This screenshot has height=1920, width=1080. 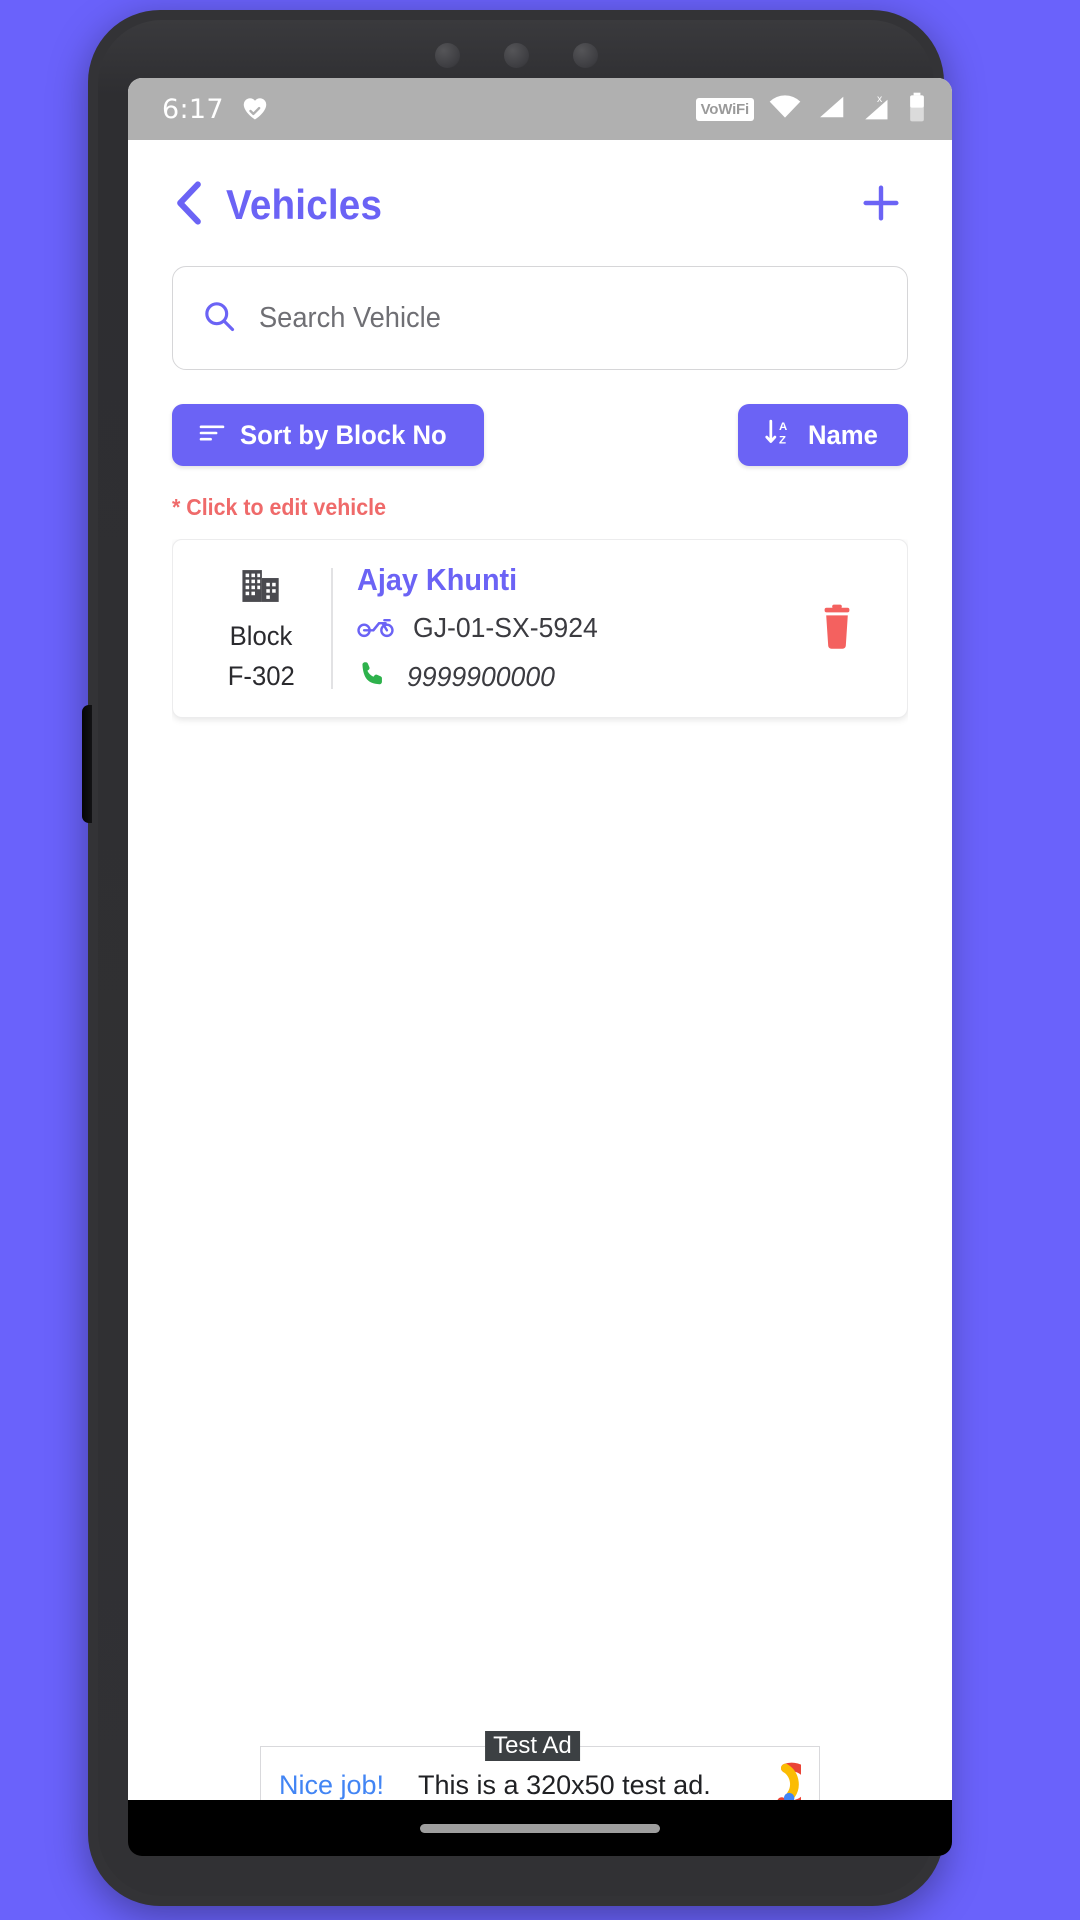 I want to click on delete-vehicle-button, so click(x=837, y=629).